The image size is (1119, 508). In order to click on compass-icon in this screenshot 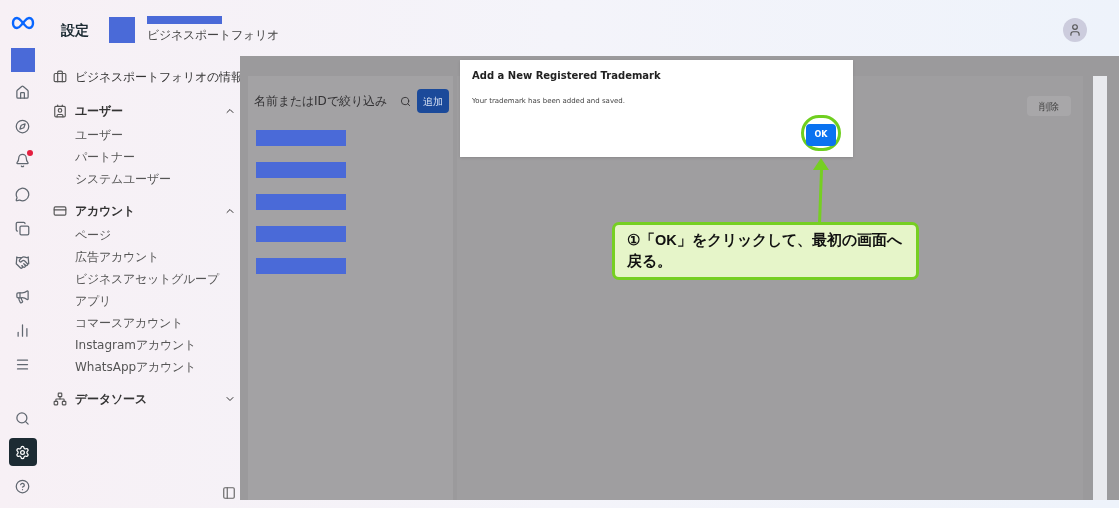, I will do `click(22, 126)`.